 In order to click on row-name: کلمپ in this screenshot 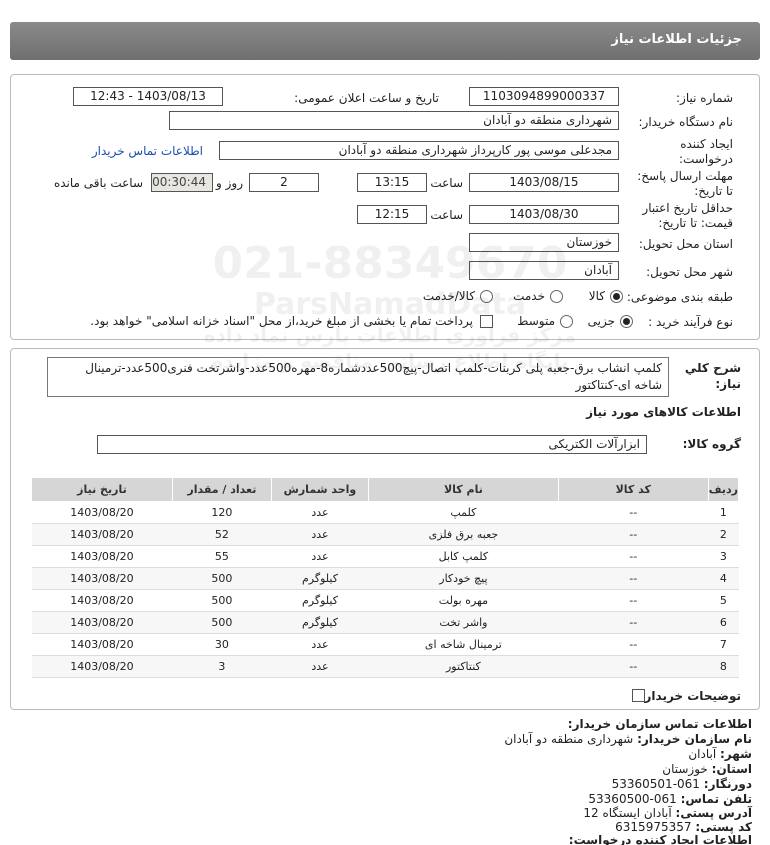, I will do `click(463, 512)`.